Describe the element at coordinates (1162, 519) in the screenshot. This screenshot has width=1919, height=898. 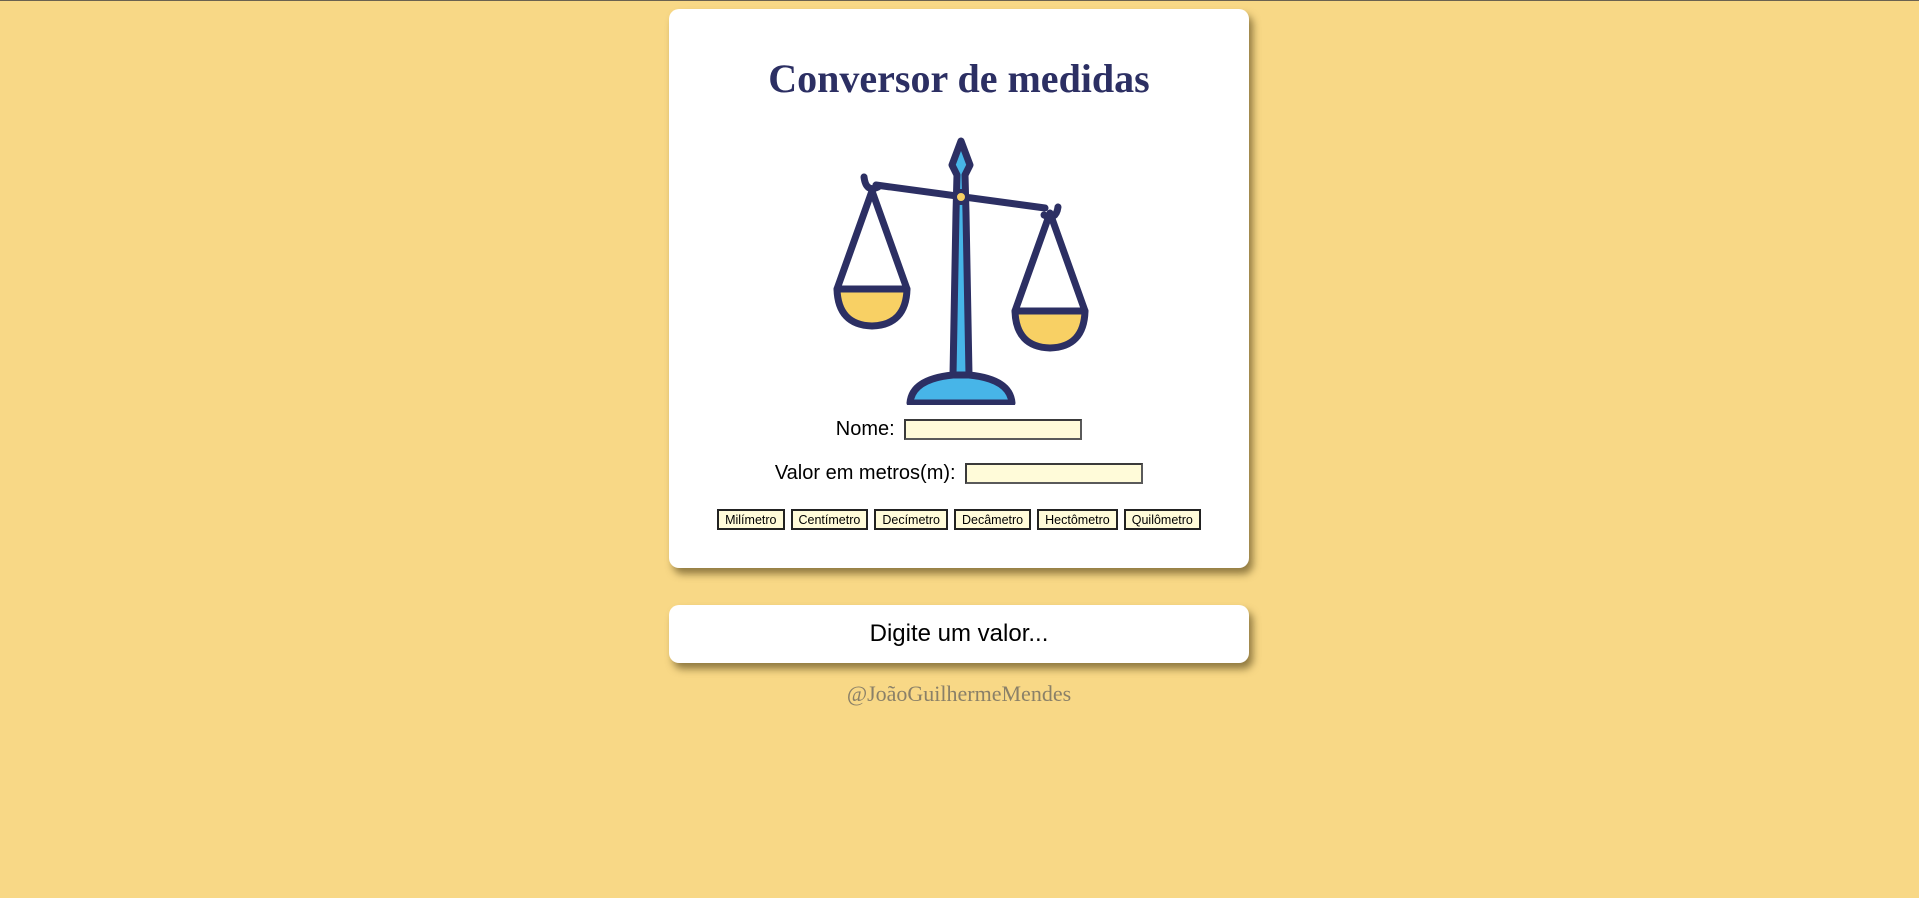
I see `quilometro-button: Quilômetro` at that location.